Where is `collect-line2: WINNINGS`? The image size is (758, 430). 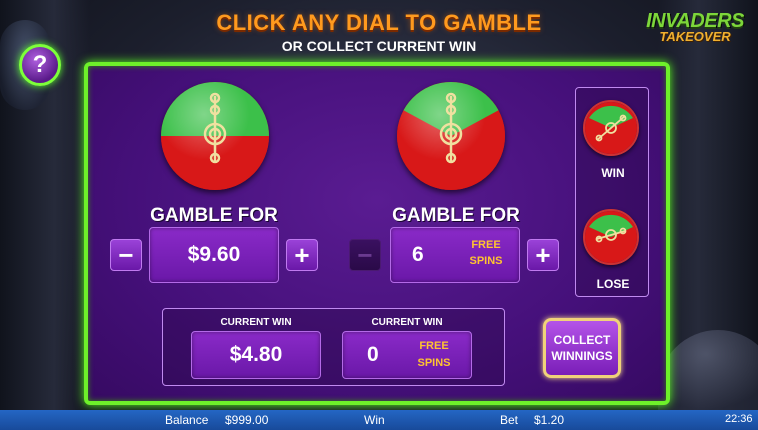
collect-line2: WINNINGS is located at coordinates (582, 356).